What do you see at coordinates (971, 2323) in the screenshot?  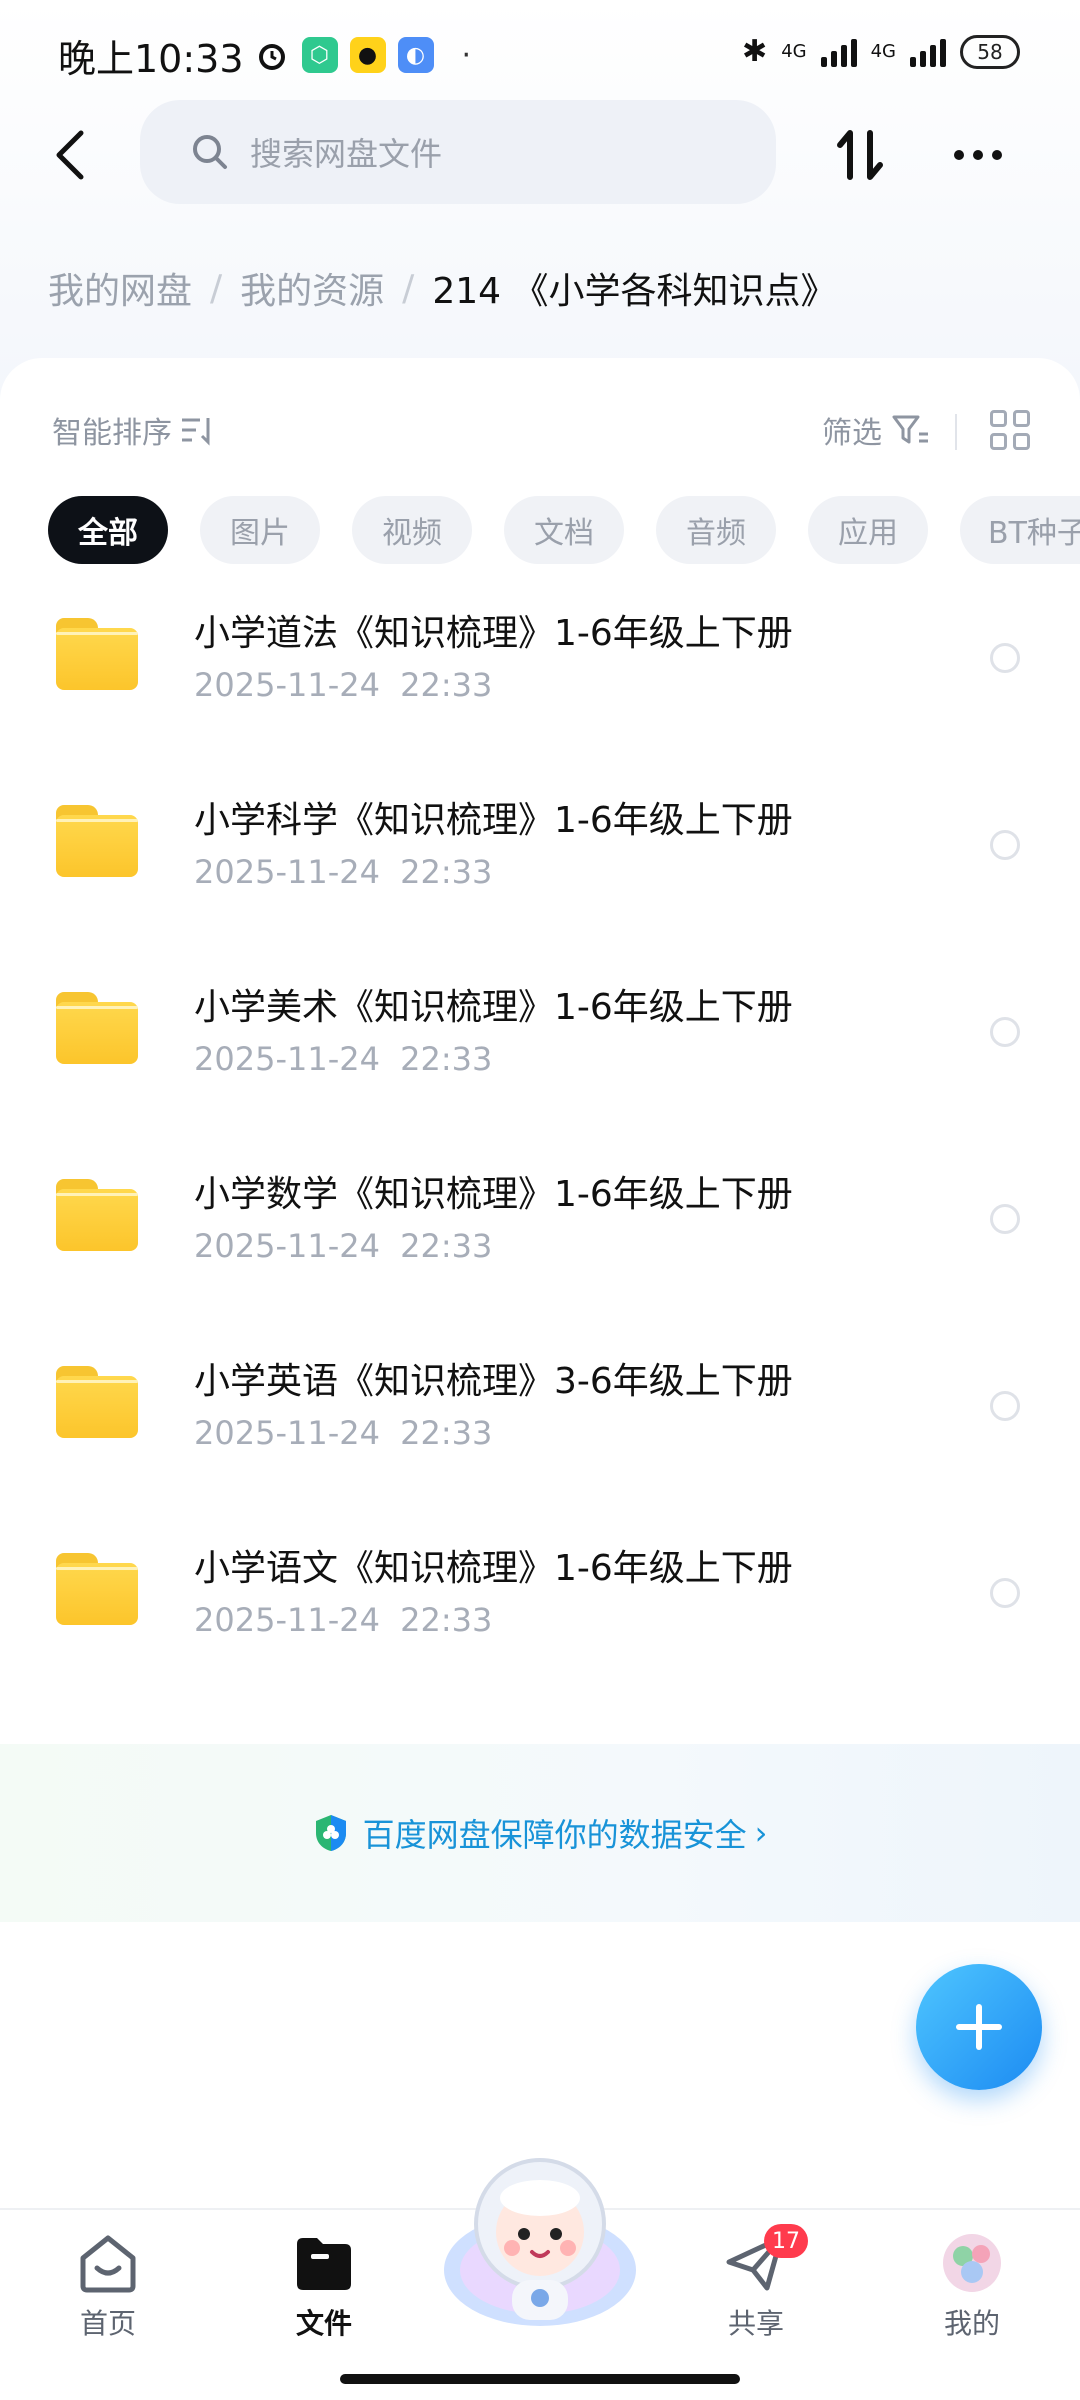 I see `nav-mine-label: 我的` at bounding box center [971, 2323].